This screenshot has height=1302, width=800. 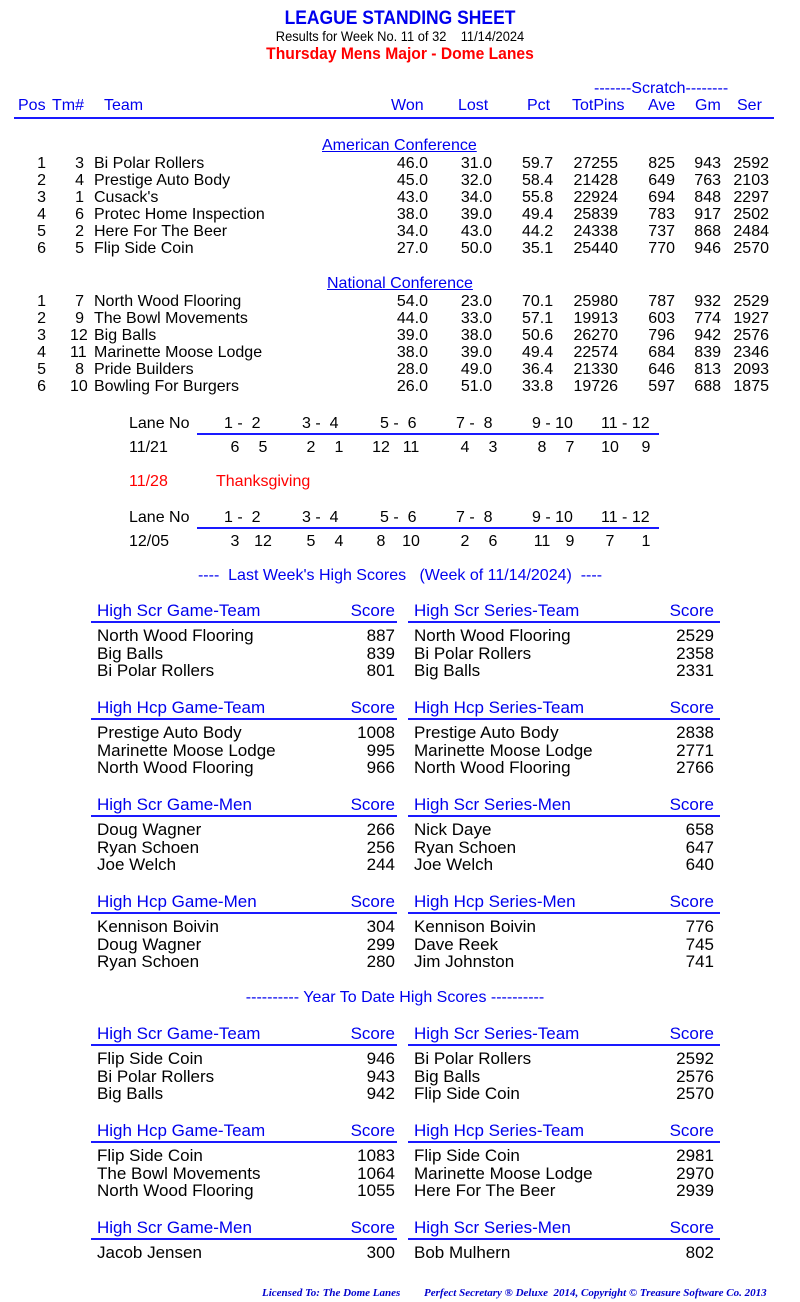 What do you see at coordinates (662, 105) in the screenshot?
I see `col-ave: Ave` at bounding box center [662, 105].